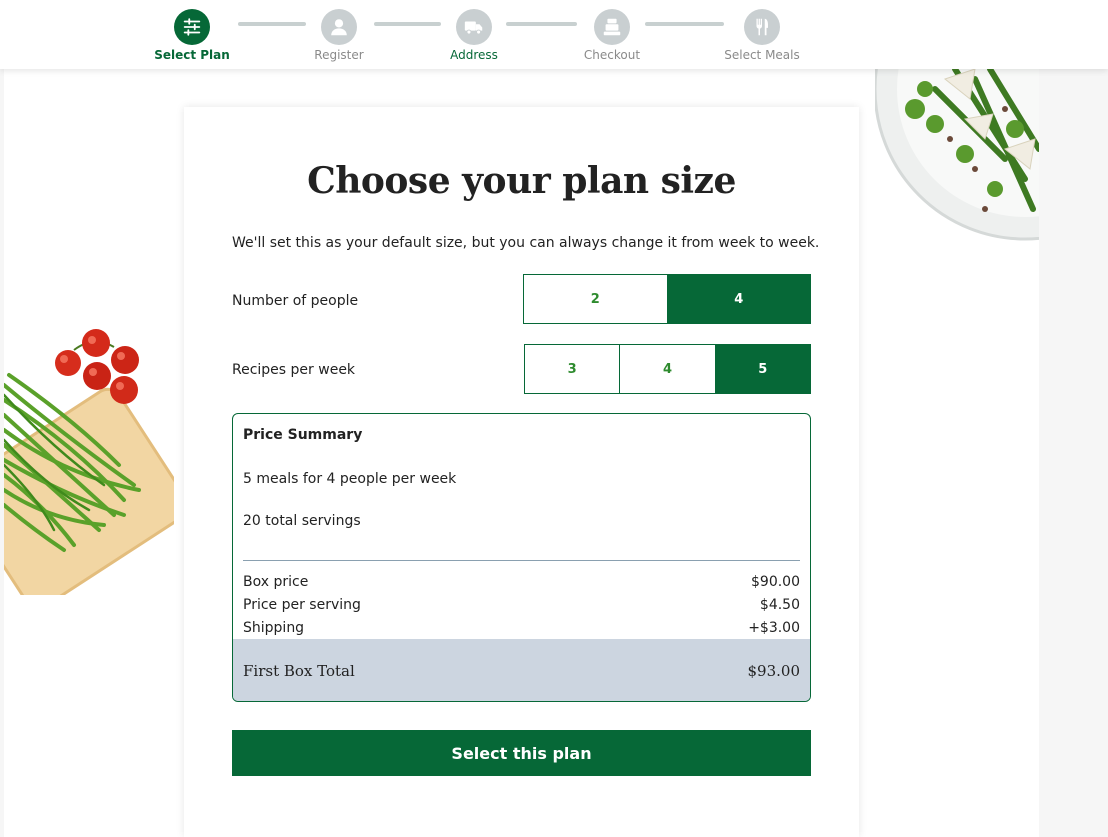  I want to click on price-per-serving-row: Price per serving $4.50, so click(521, 605).